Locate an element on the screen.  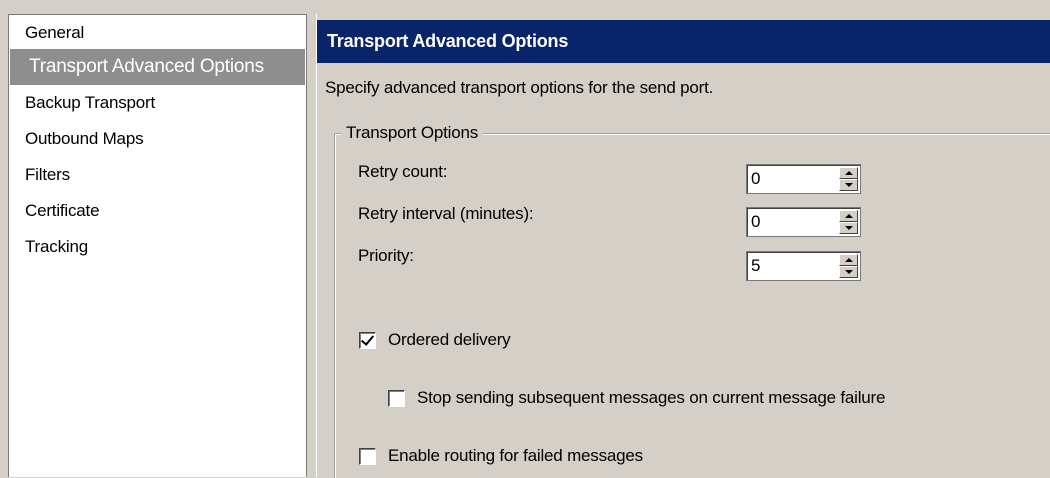
retry-interval-label: Retry interval (minutes): is located at coordinates (446, 213).